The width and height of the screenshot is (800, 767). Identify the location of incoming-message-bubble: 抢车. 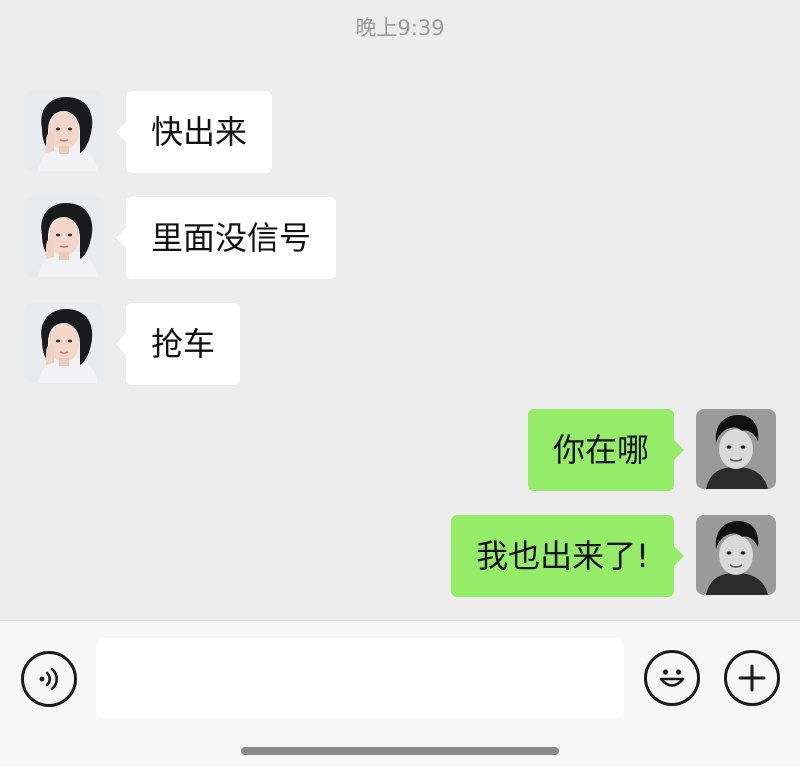
(178, 344).